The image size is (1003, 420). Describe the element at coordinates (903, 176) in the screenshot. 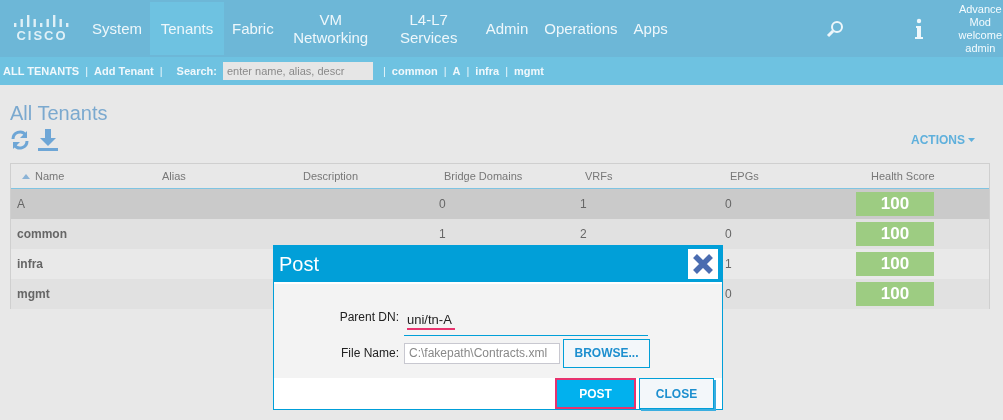

I see `column-title: Health Score` at that location.